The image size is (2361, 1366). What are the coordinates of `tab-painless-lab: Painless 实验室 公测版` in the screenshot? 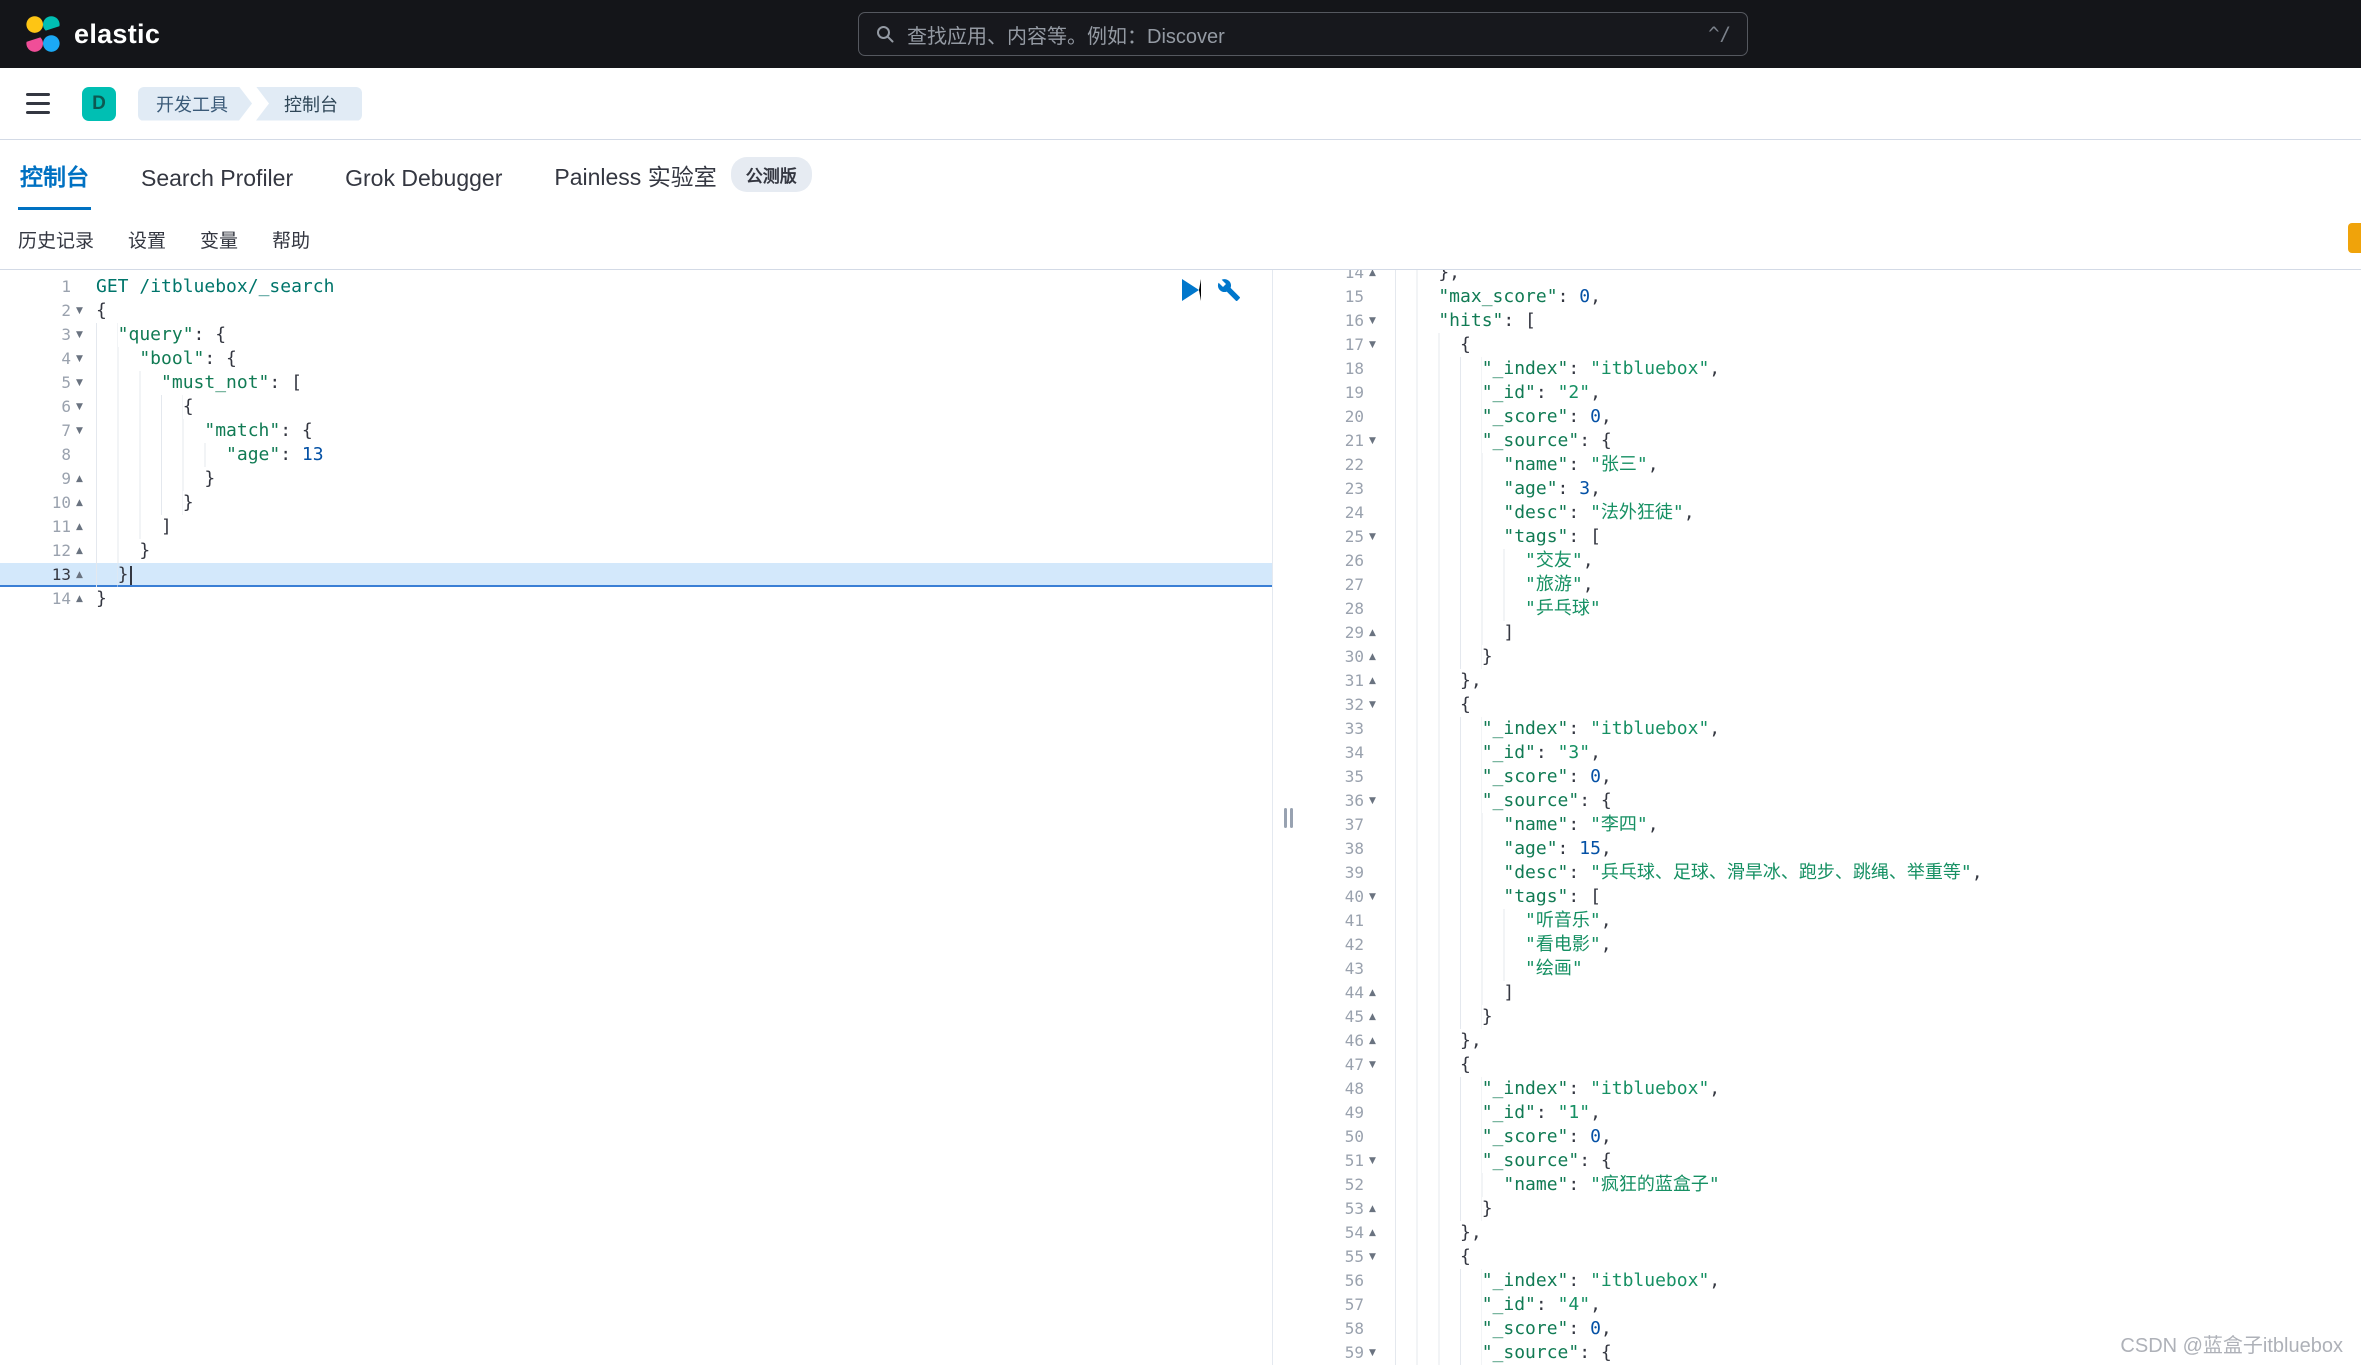 It's located at (682, 183).